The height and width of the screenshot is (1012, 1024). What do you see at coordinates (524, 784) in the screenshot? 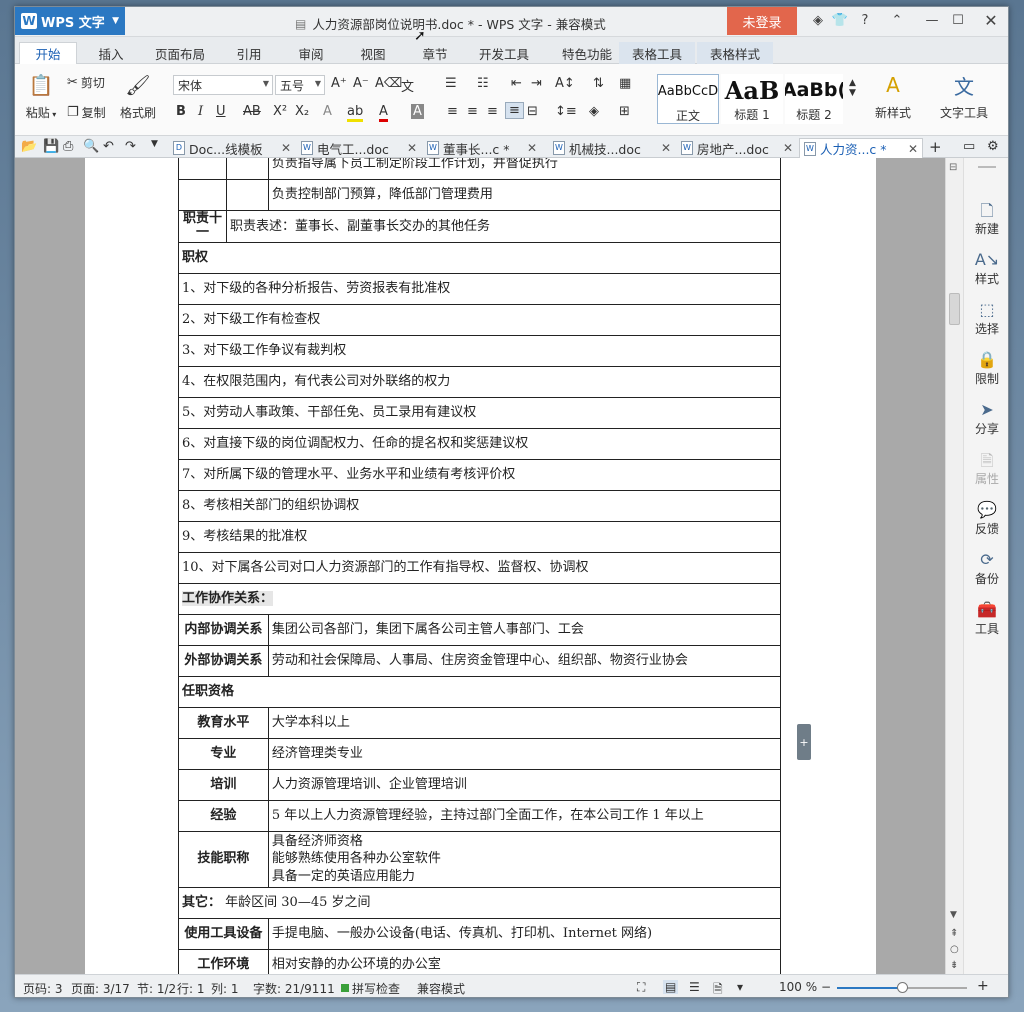
I see `table-cell: 人力资源管理培训、企业管理培训` at bounding box center [524, 784].